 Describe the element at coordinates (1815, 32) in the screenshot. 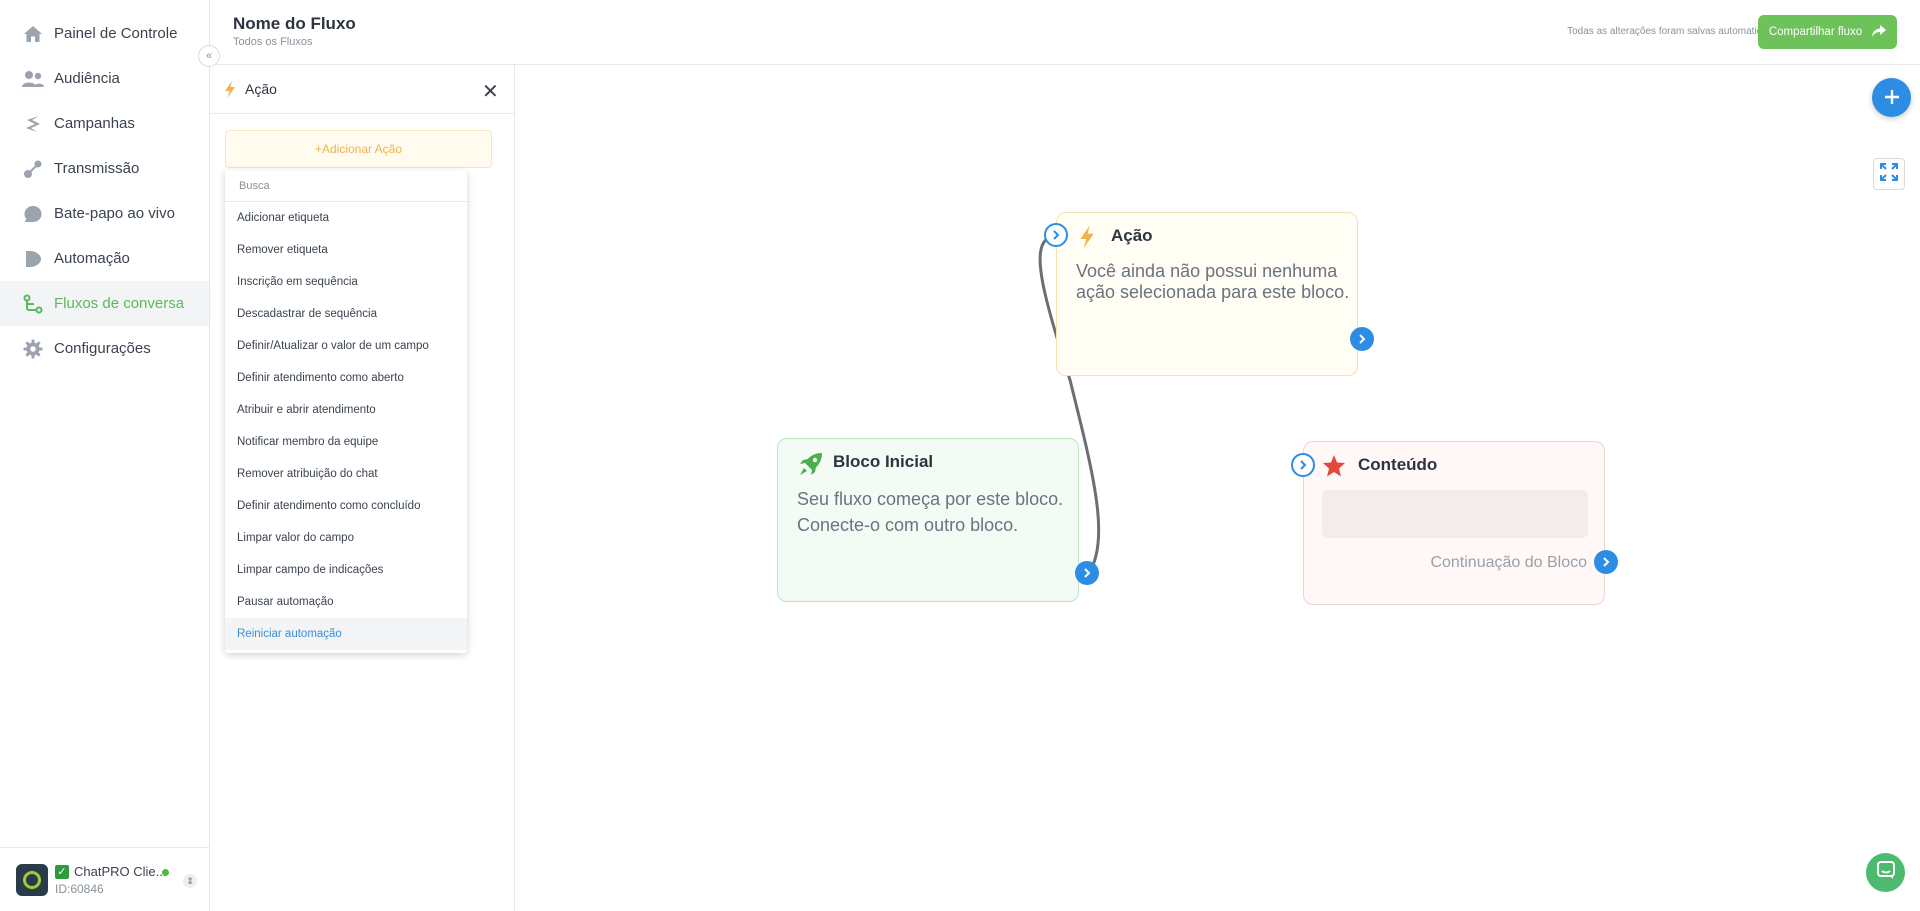

I see `share-label: Compartilhar fluxo` at that location.